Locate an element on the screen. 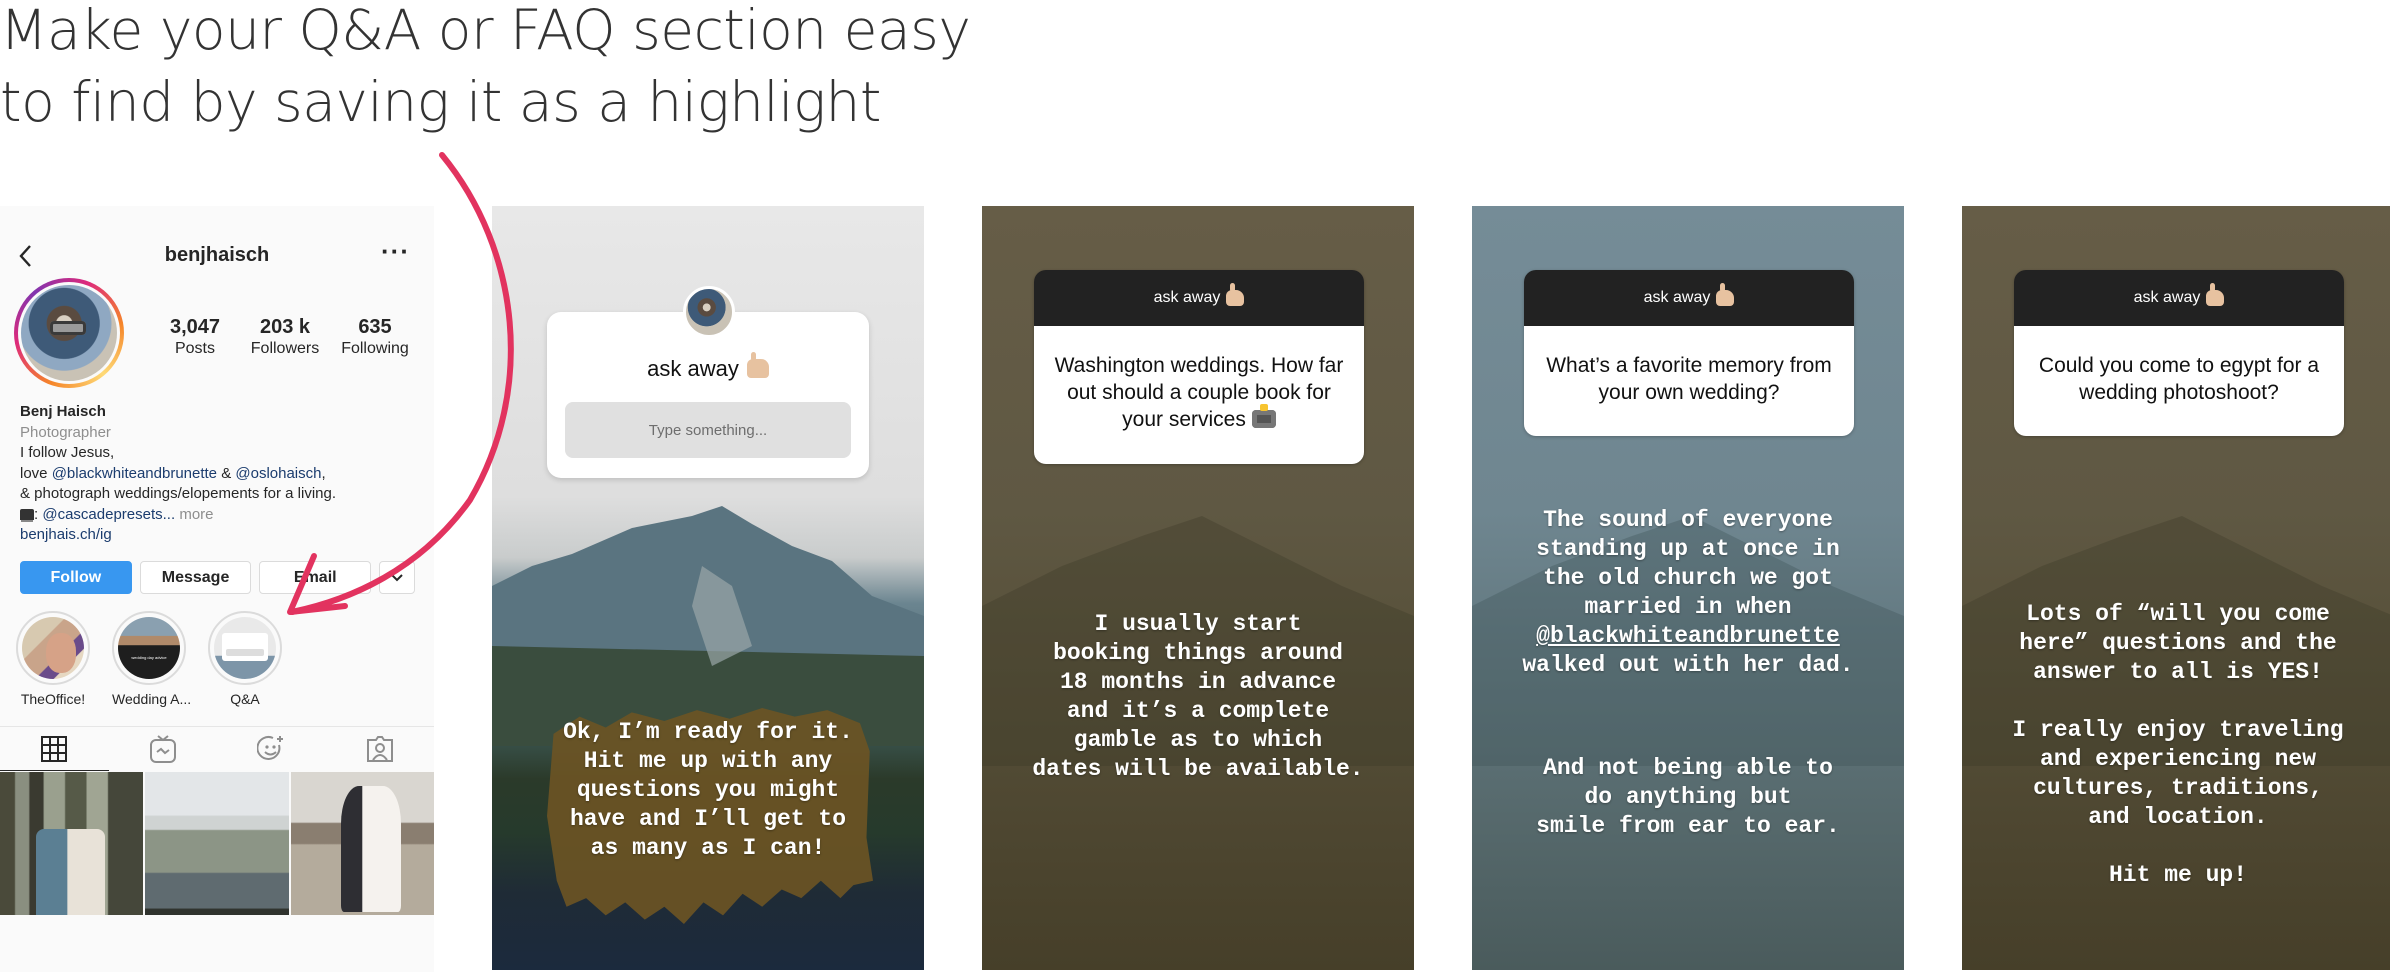  profile-username: benjhaisch is located at coordinates (217, 255).